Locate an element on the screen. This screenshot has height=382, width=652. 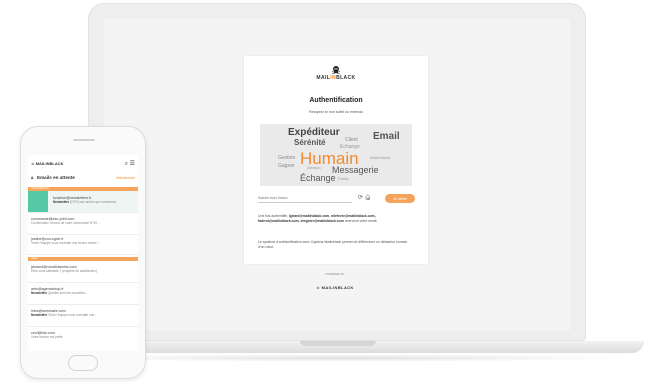
captcha-word: Sérénité is located at coordinates (310, 142).